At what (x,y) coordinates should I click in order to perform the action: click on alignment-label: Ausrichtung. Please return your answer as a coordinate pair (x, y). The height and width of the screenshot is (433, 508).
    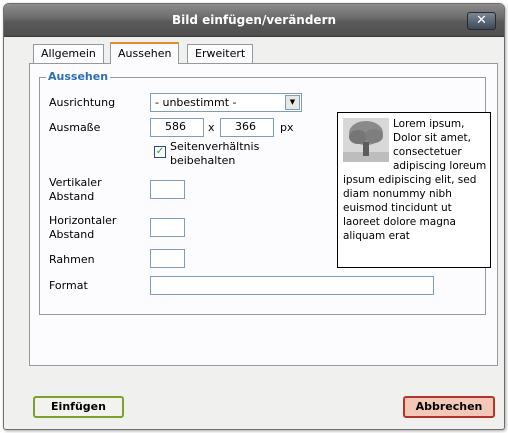
    Looking at the image, I should click on (82, 102).